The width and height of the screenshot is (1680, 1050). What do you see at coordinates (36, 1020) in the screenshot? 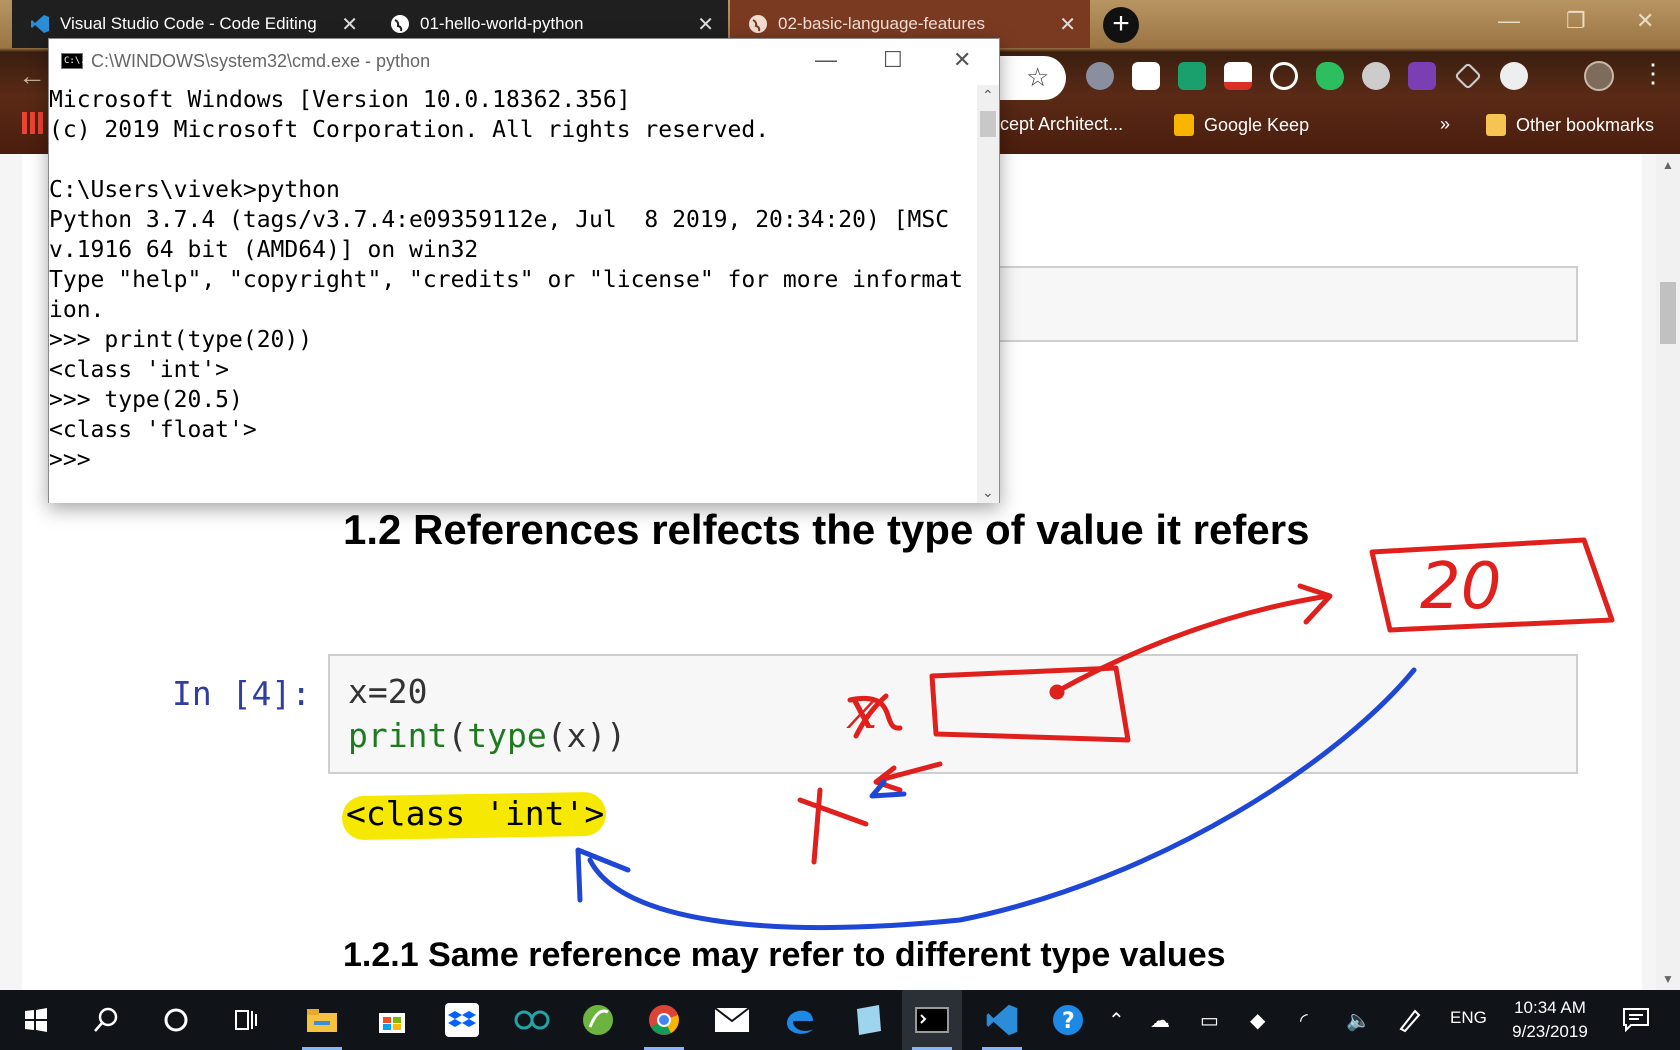
I see `start-windows-icon` at bounding box center [36, 1020].